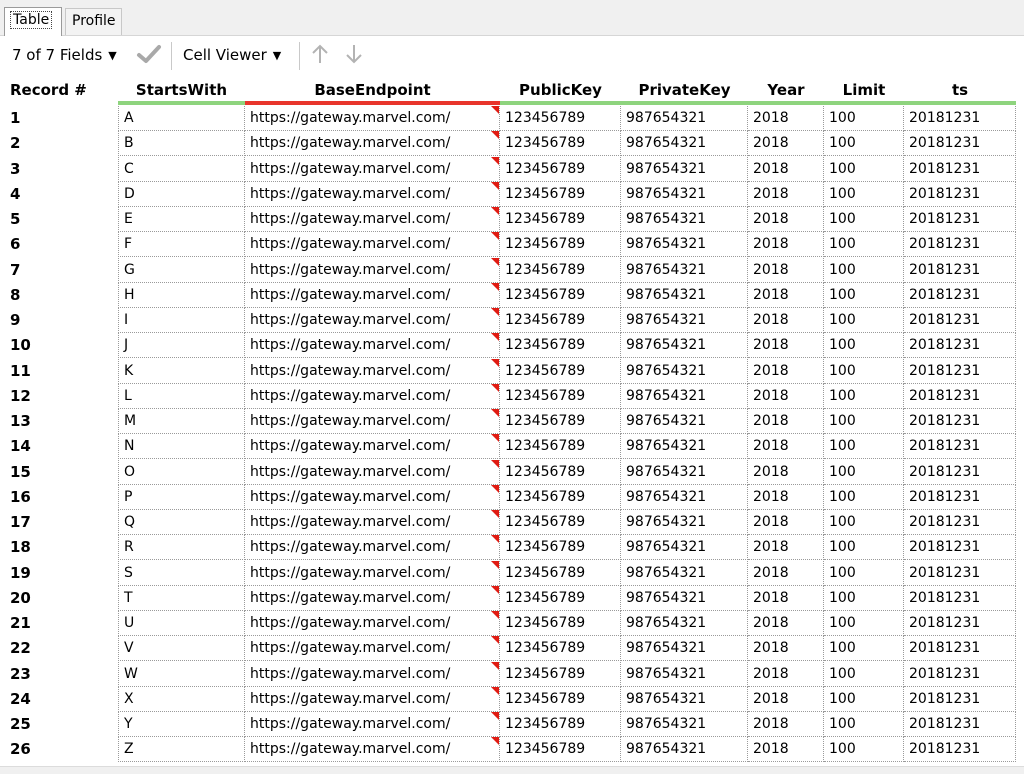 Image resolution: width=1024 pixels, height=774 pixels. What do you see at coordinates (181, 371) in the screenshot?
I see `cell-startswith: K` at bounding box center [181, 371].